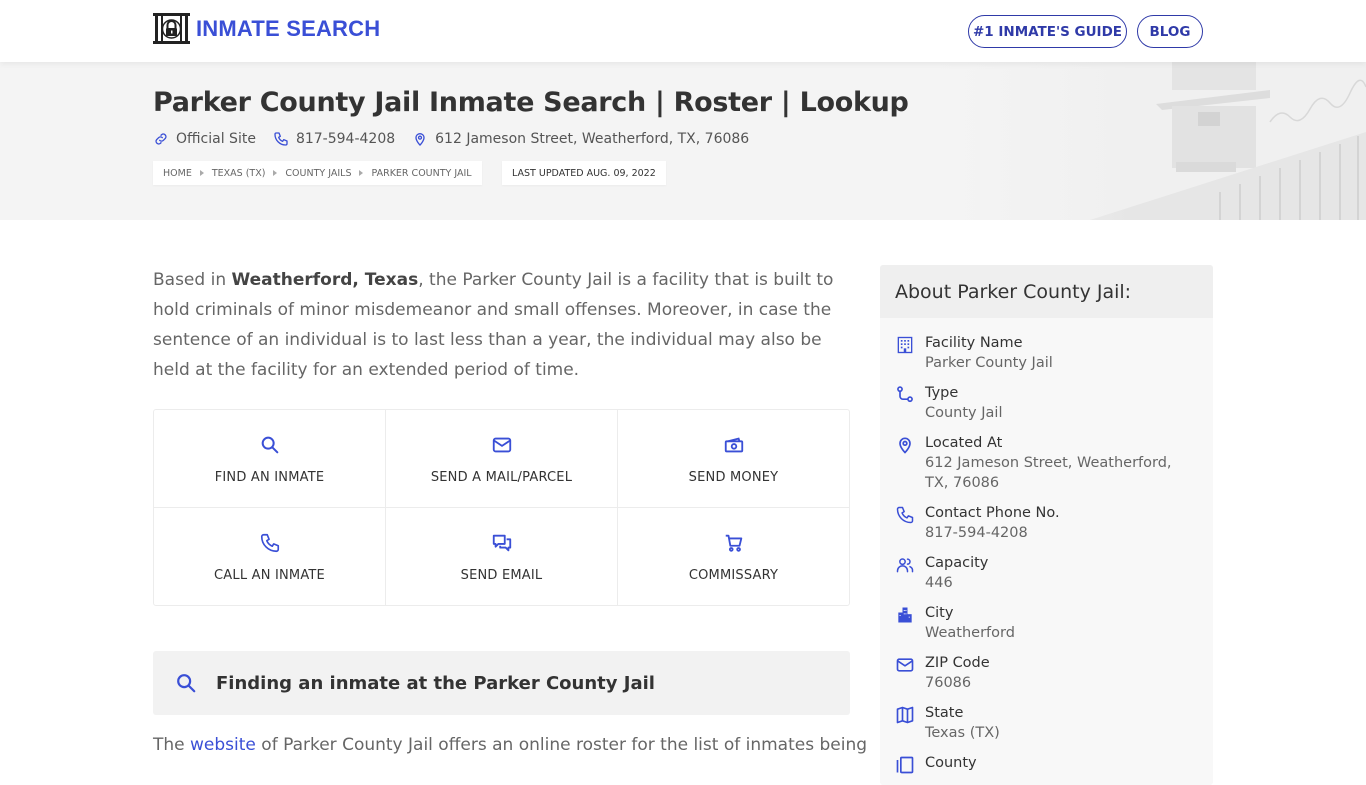 This screenshot has height=785, width=1366. I want to click on phone-number: 817-594-4208, so click(345, 139).